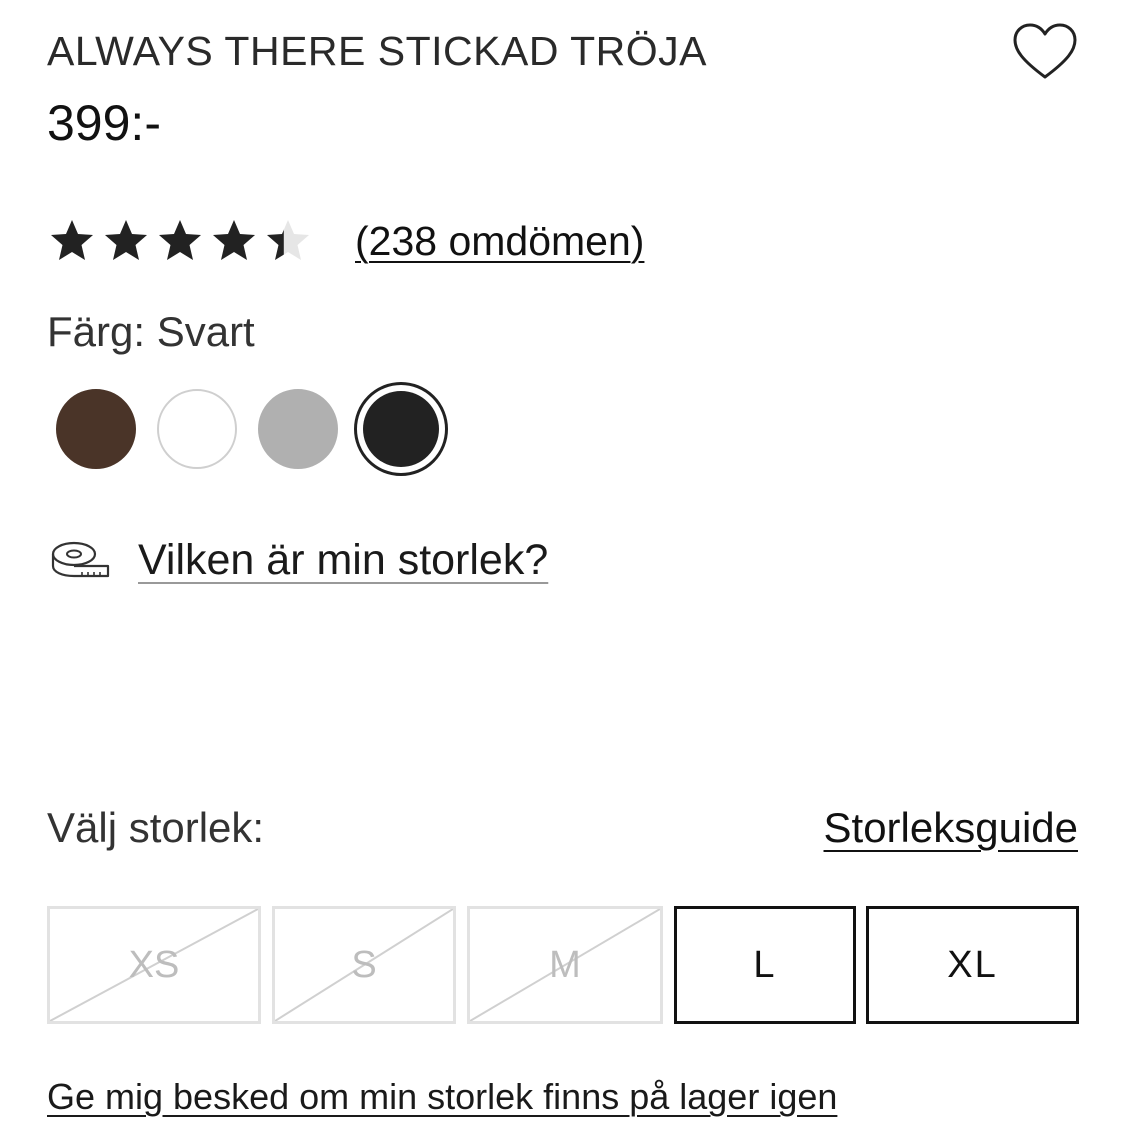 The height and width of the screenshot is (1125, 1125). I want to click on choose-size-label: Välj storlek:, so click(156, 827).